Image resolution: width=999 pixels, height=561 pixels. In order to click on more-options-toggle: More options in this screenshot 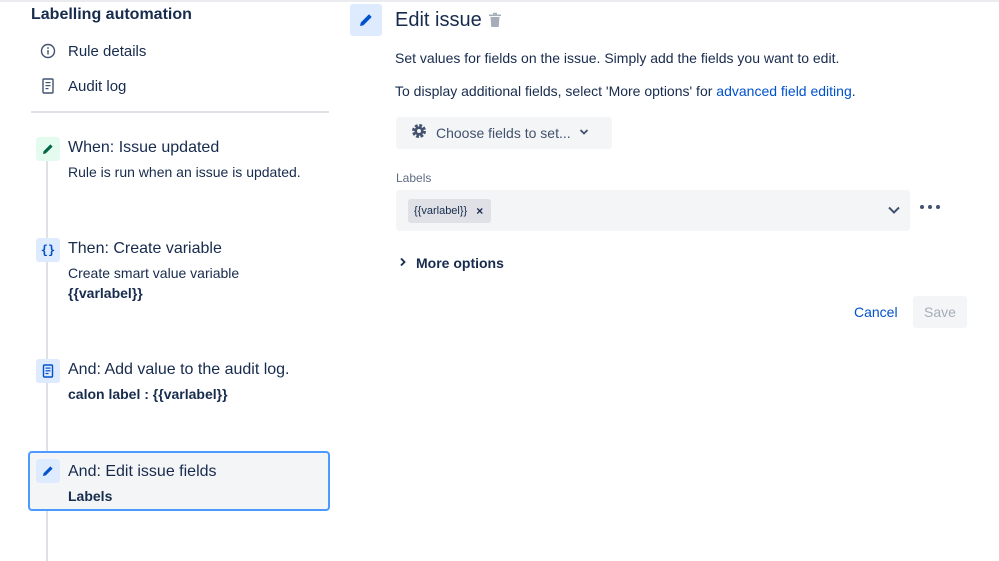, I will do `click(451, 263)`.